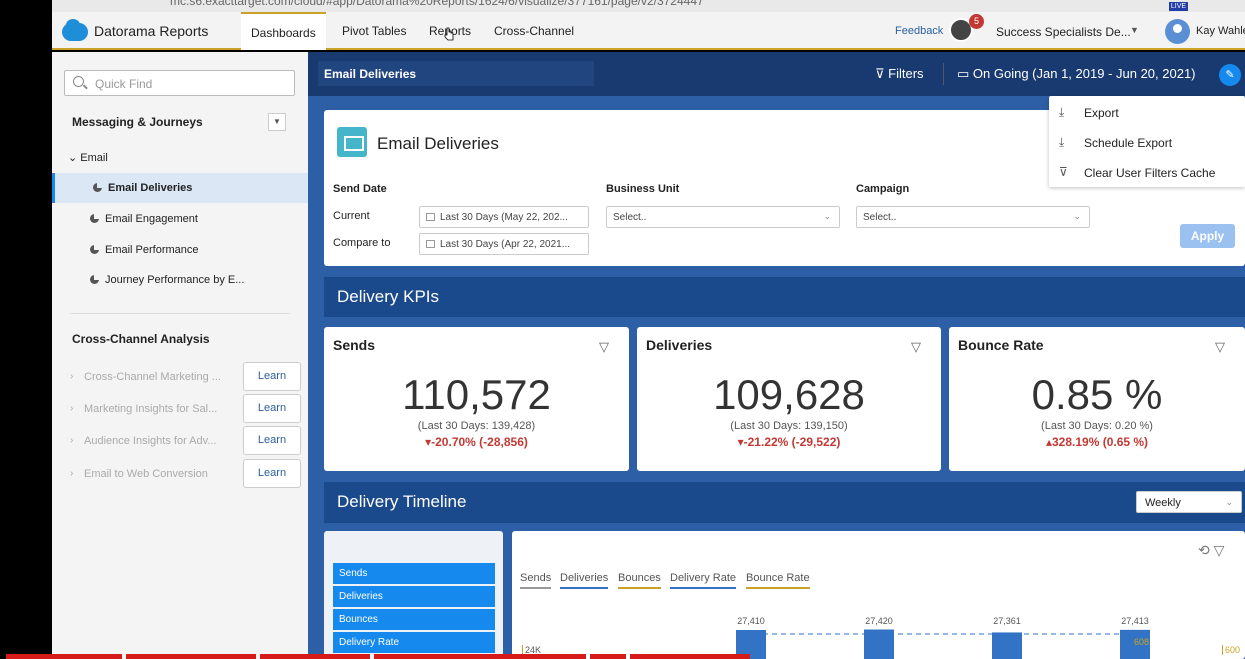 The width and height of the screenshot is (1245, 659). What do you see at coordinates (180, 219) in the screenshot?
I see `sidebar-item-email-engagement: Email Engagement` at bounding box center [180, 219].